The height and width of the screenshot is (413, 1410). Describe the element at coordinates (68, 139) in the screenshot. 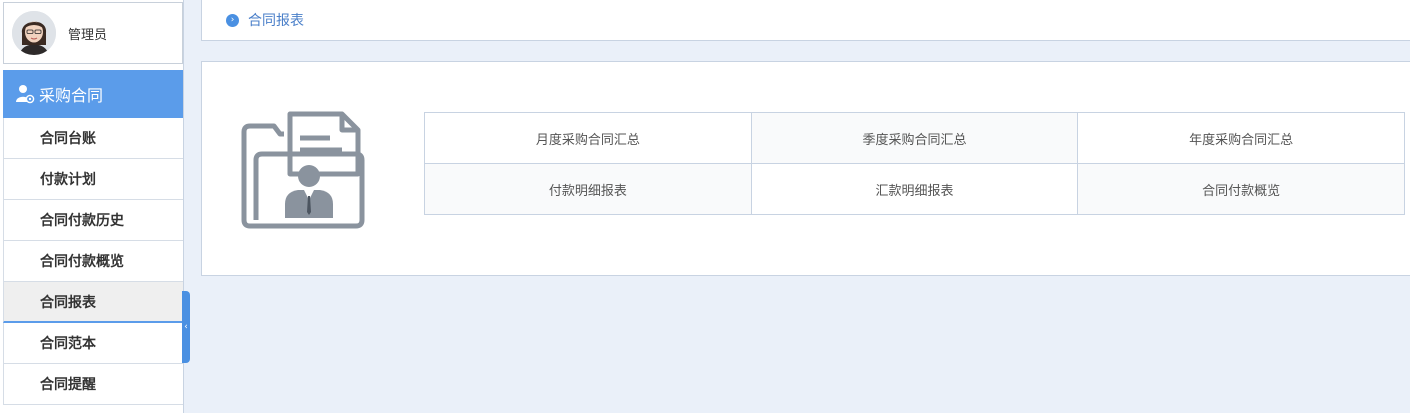

I see `menu-item-label: 合同台账` at that location.